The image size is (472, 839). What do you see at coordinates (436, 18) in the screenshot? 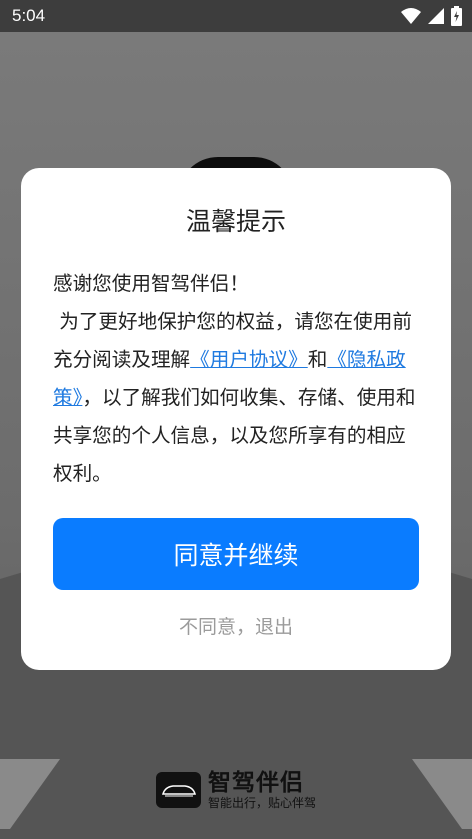
I see `cell-signal-icon` at bounding box center [436, 18].